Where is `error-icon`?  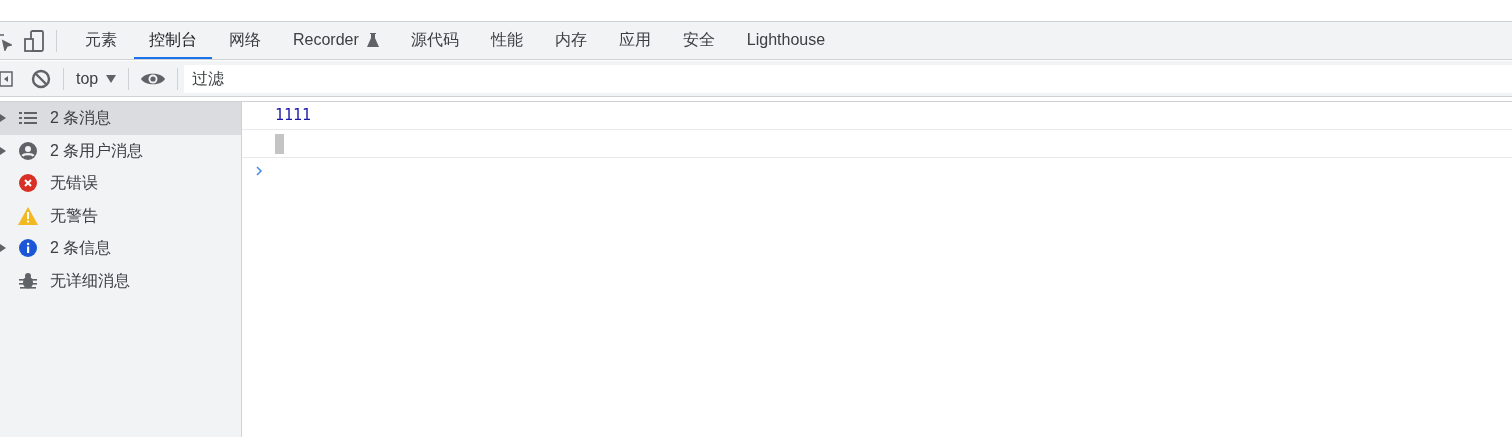
error-icon is located at coordinates (28, 183).